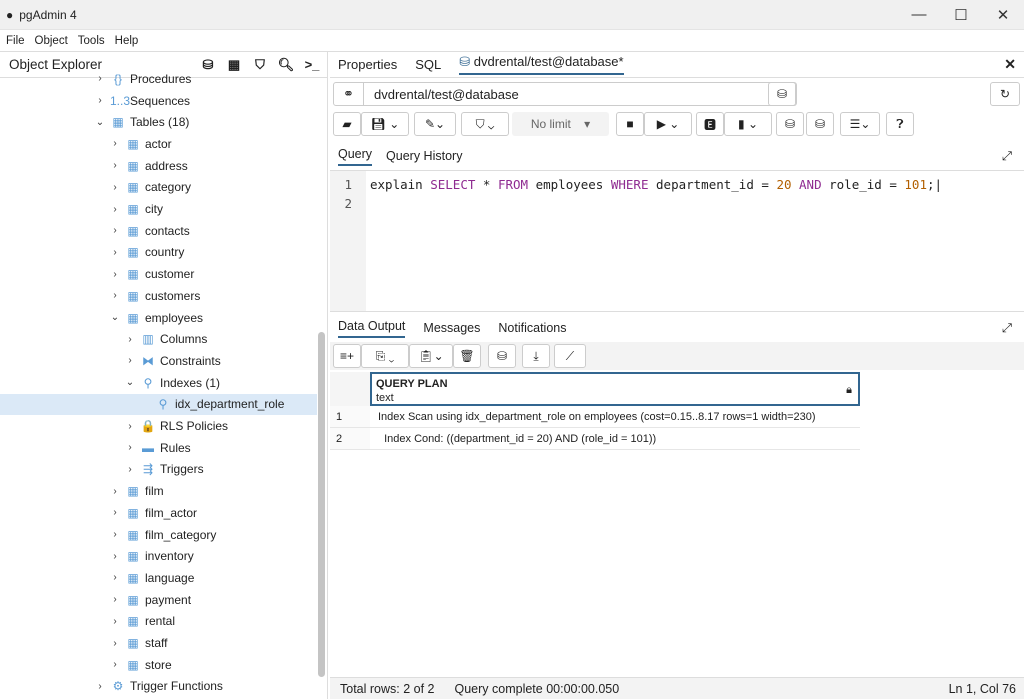 This screenshot has height=699, width=1024. I want to click on paste-button: 📋︎⌄, so click(431, 356).